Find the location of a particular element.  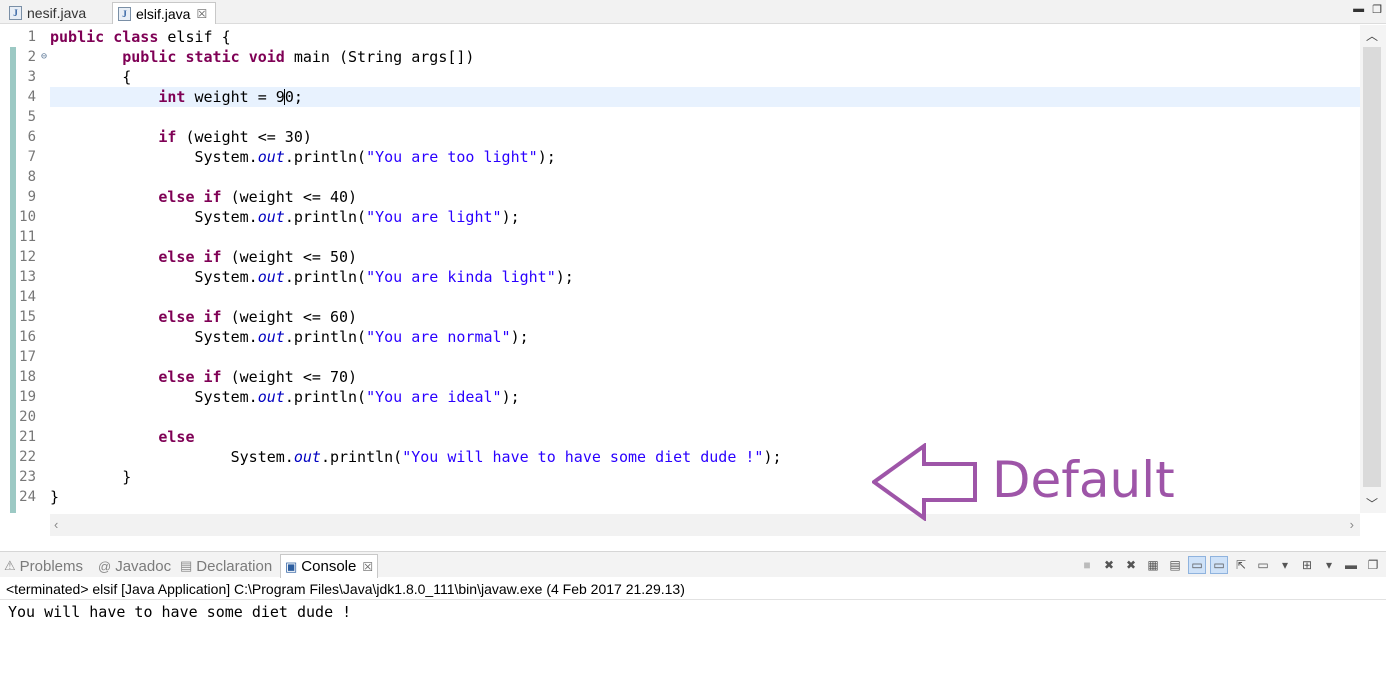

scroll-up-icon: ︿ is located at coordinates (1372, 35).